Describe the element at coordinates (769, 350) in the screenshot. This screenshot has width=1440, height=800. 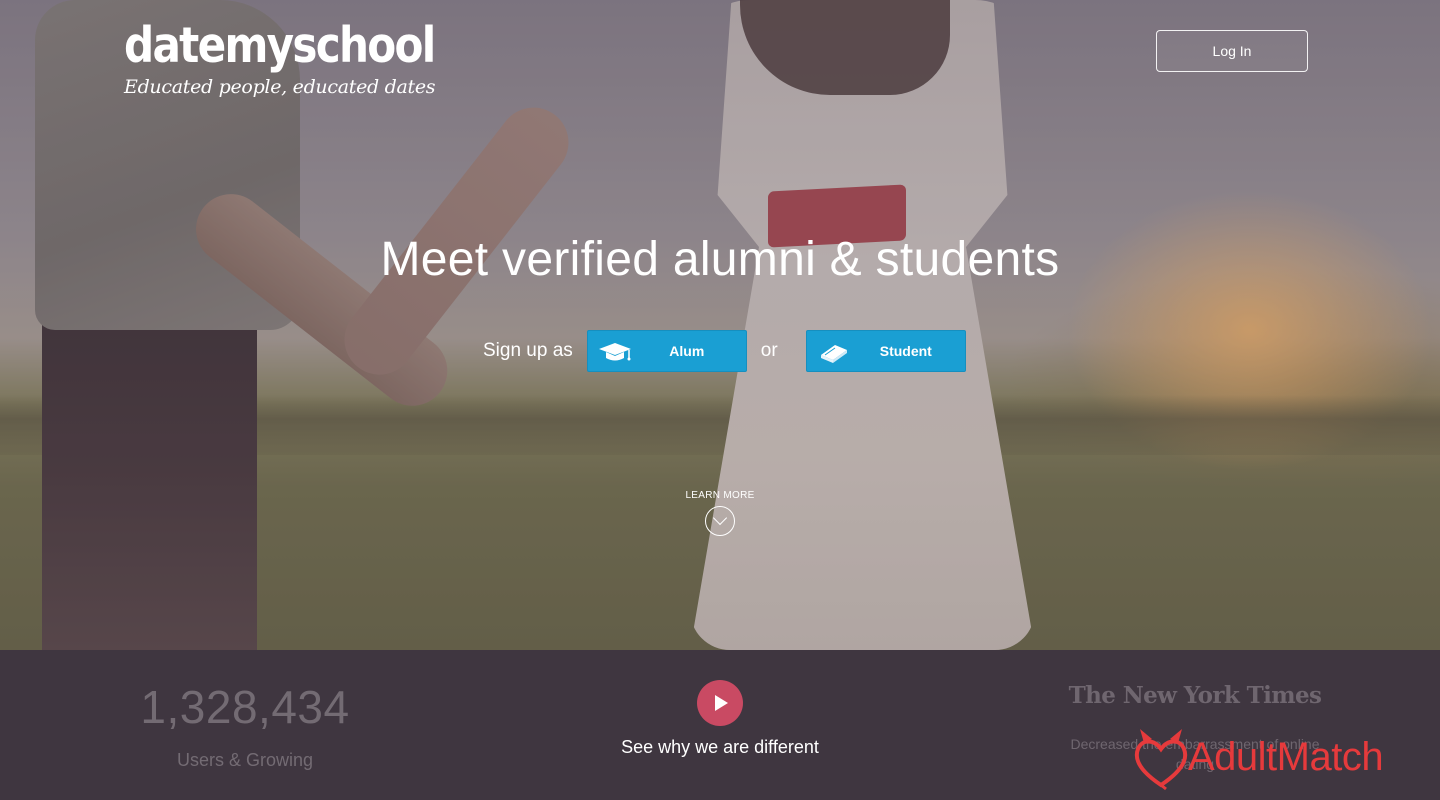
I see `or-separator: or` at that location.